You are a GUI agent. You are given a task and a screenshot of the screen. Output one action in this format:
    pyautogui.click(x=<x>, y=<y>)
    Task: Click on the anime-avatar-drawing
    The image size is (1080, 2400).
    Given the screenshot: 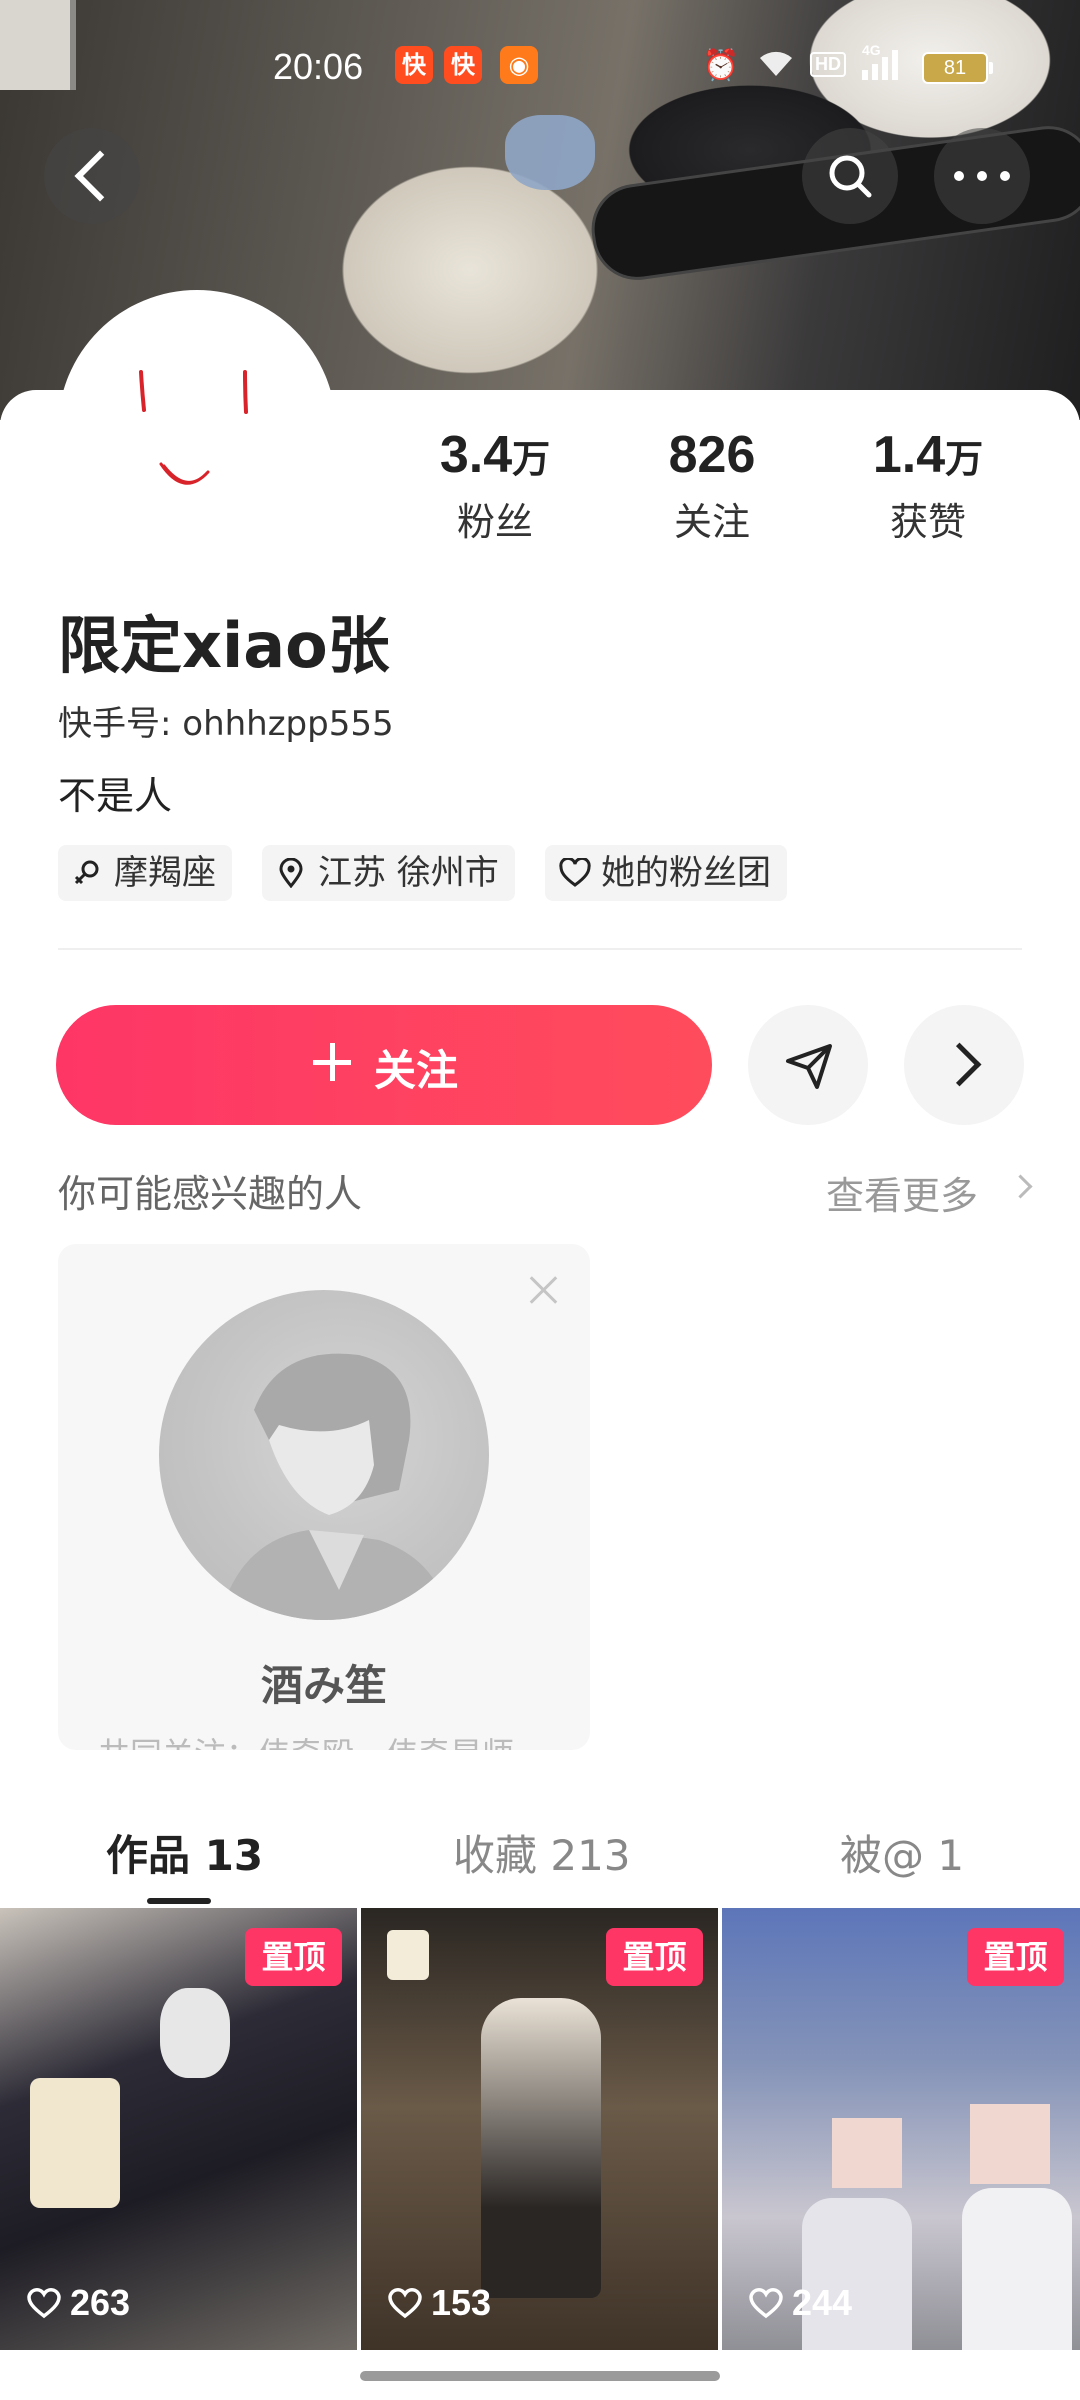 What is the action you would take?
    pyautogui.click(x=334, y=1486)
    